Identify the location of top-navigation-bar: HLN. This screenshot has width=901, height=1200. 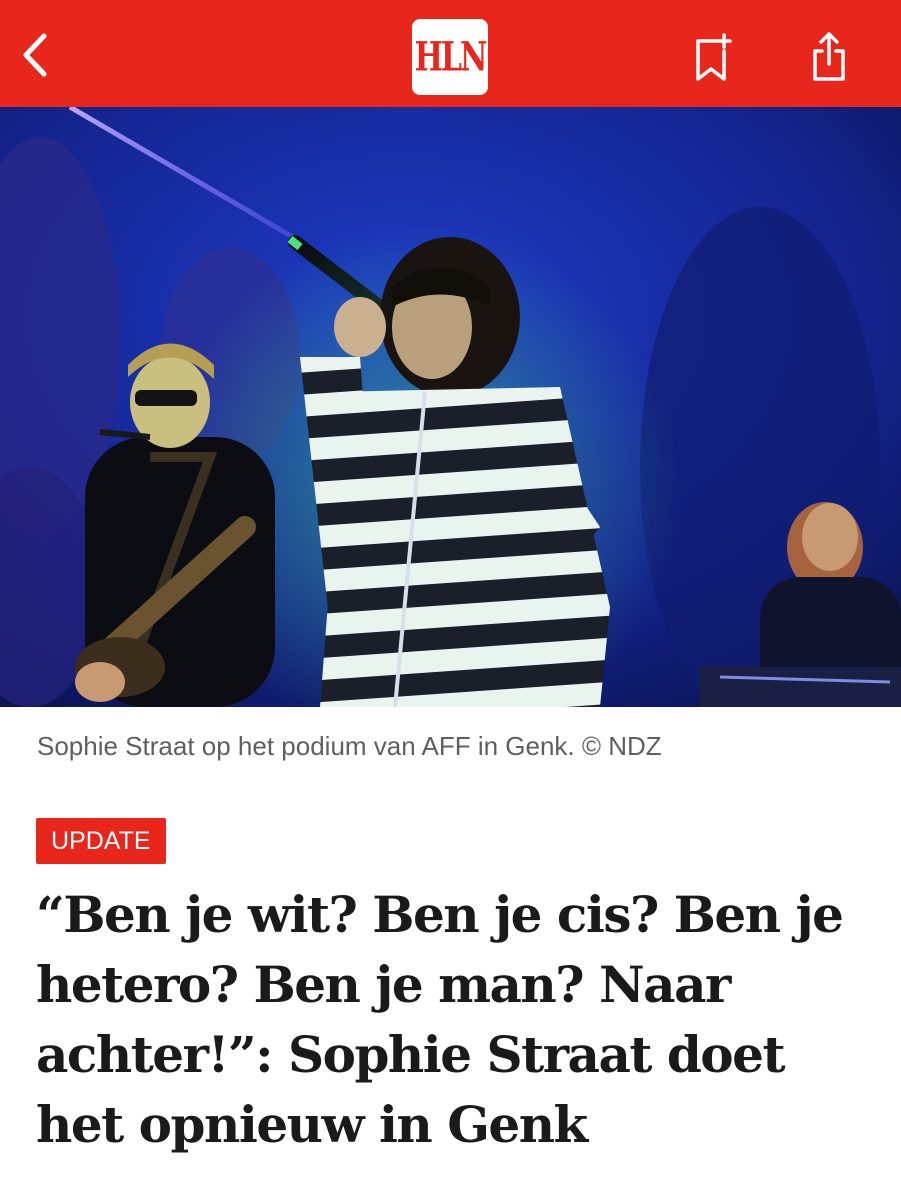
(450, 53).